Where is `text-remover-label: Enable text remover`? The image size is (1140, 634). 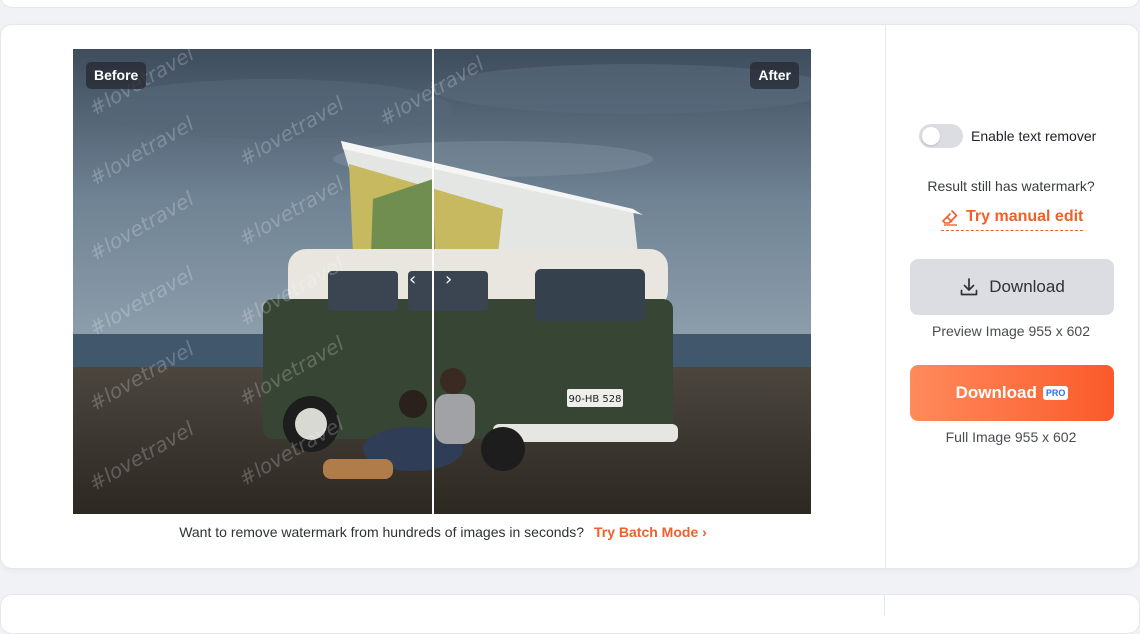
text-remover-label: Enable text remover is located at coordinates (1034, 136).